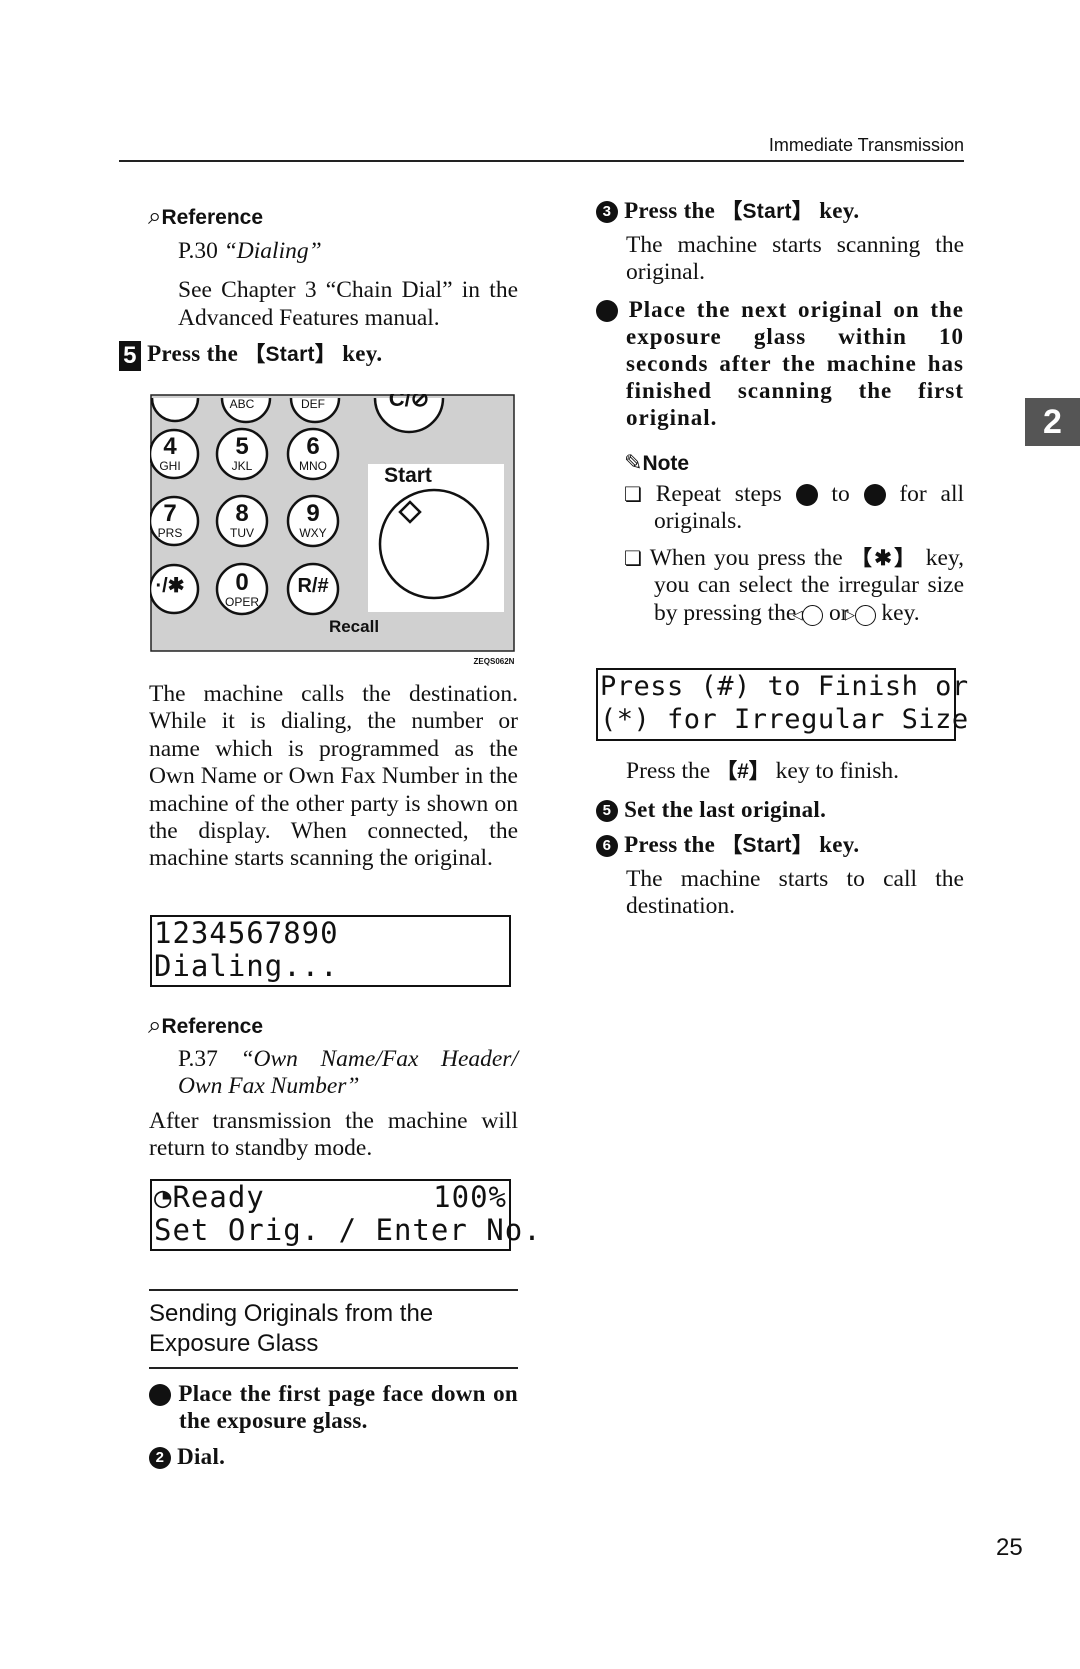 This screenshot has width=1080, height=1669. I want to click on svg-text: 5, so click(241, 446).